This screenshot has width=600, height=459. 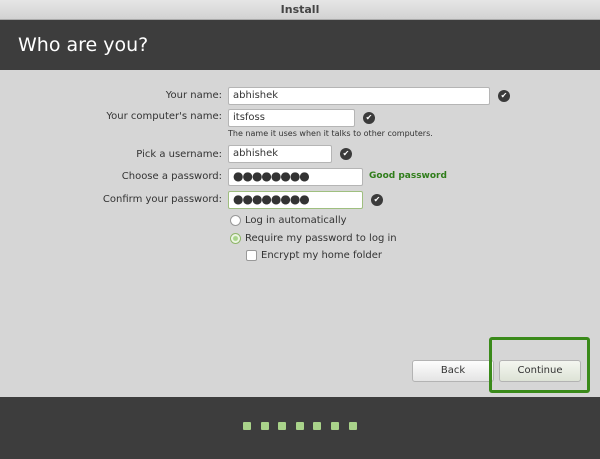 I want to click on password-label: Choose a password:, so click(x=171, y=176).